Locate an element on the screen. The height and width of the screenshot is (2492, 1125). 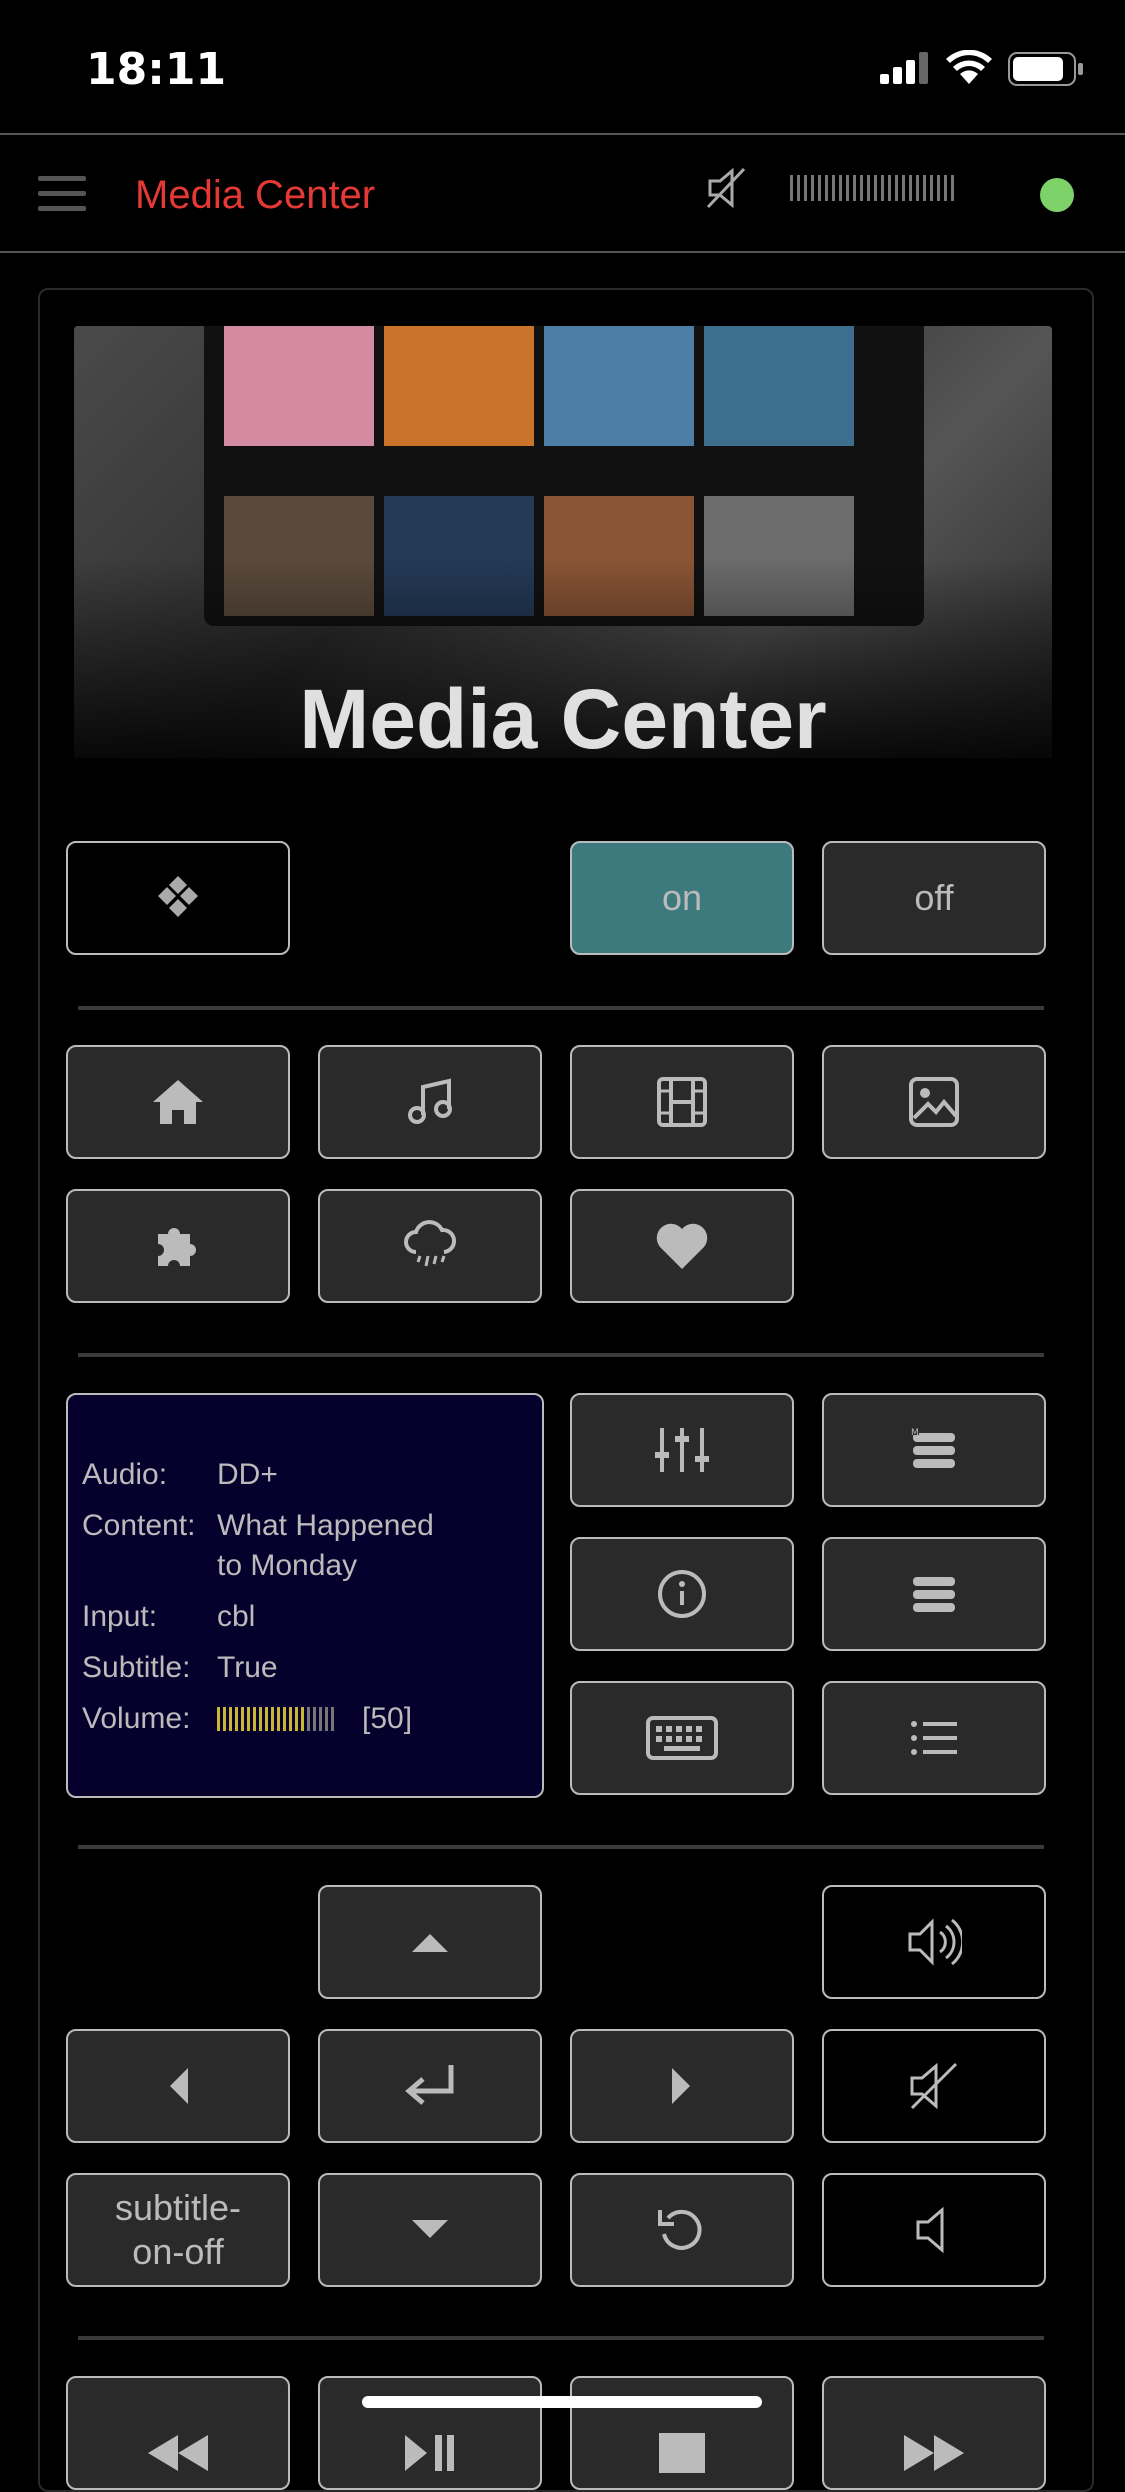
mute-button is located at coordinates (934, 2086).